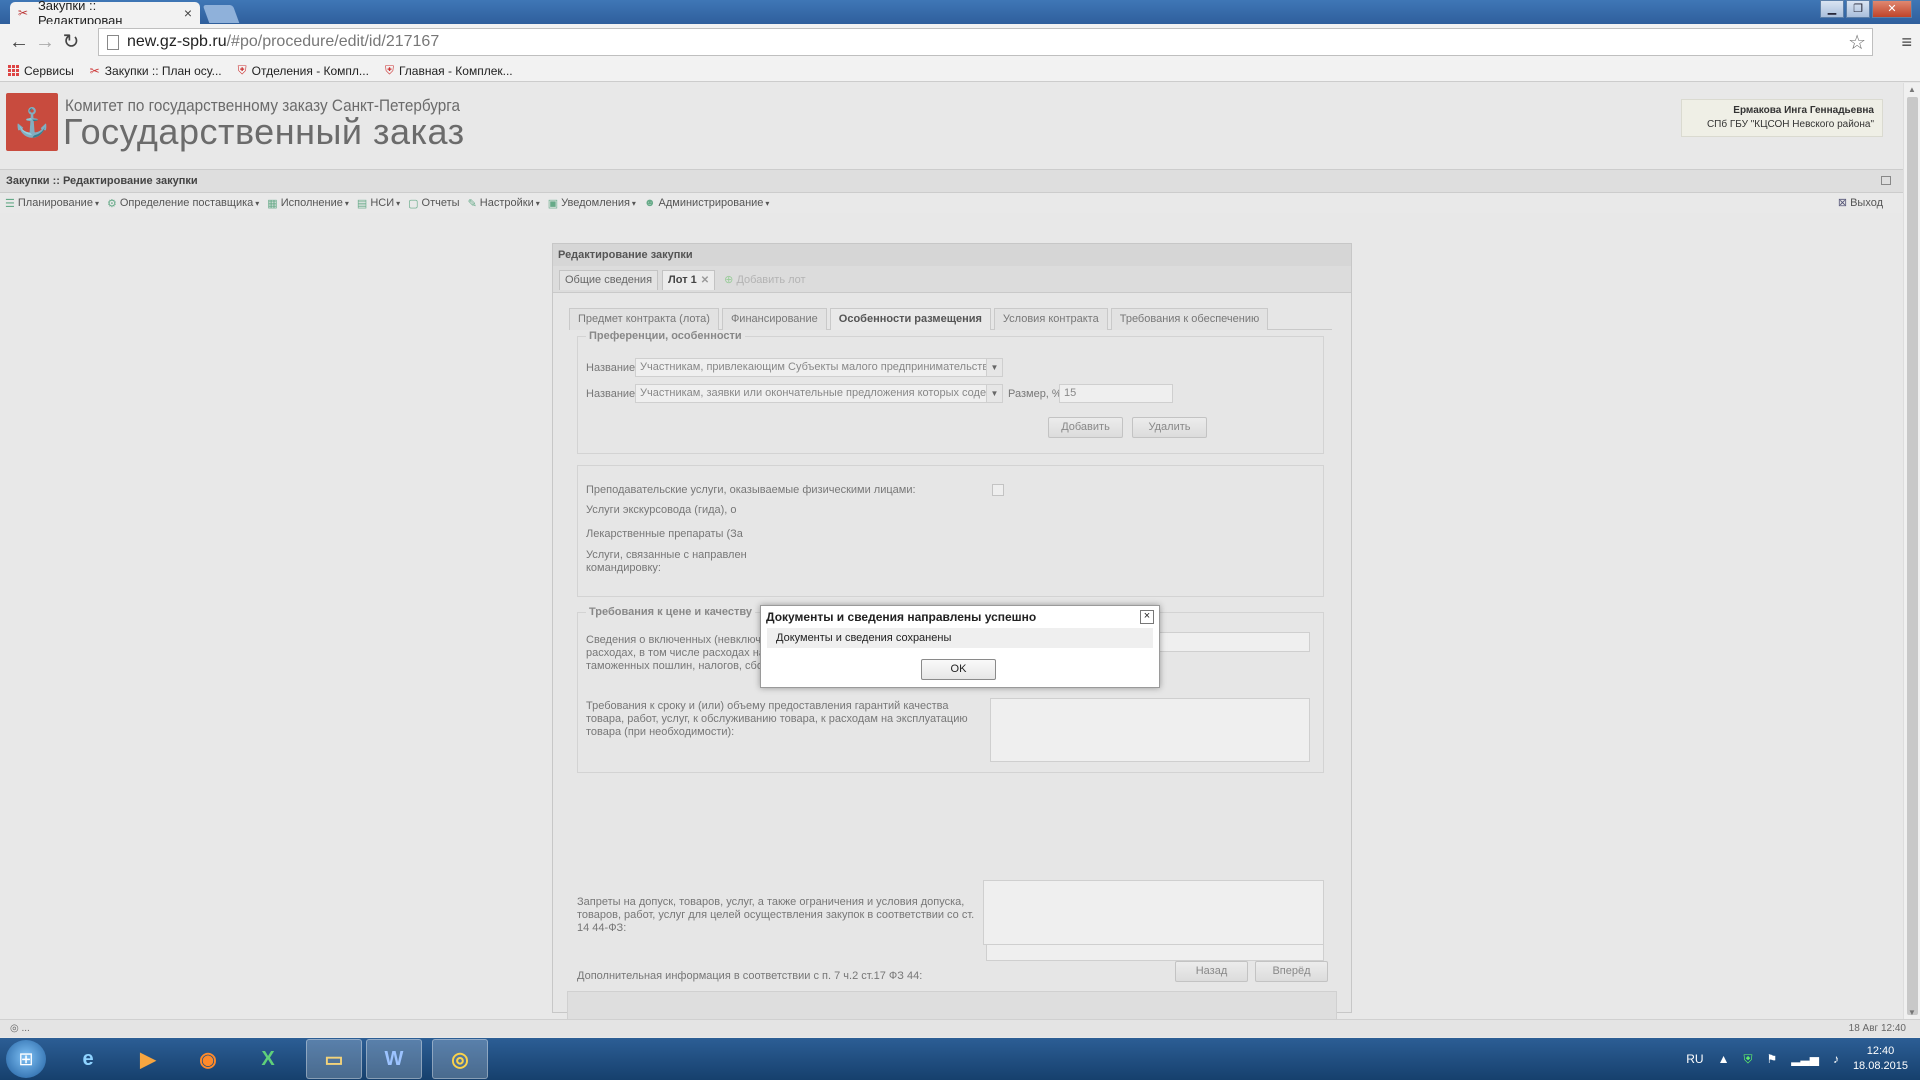  What do you see at coordinates (394, 1059) in the screenshot?
I see `word-icon: W` at bounding box center [394, 1059].